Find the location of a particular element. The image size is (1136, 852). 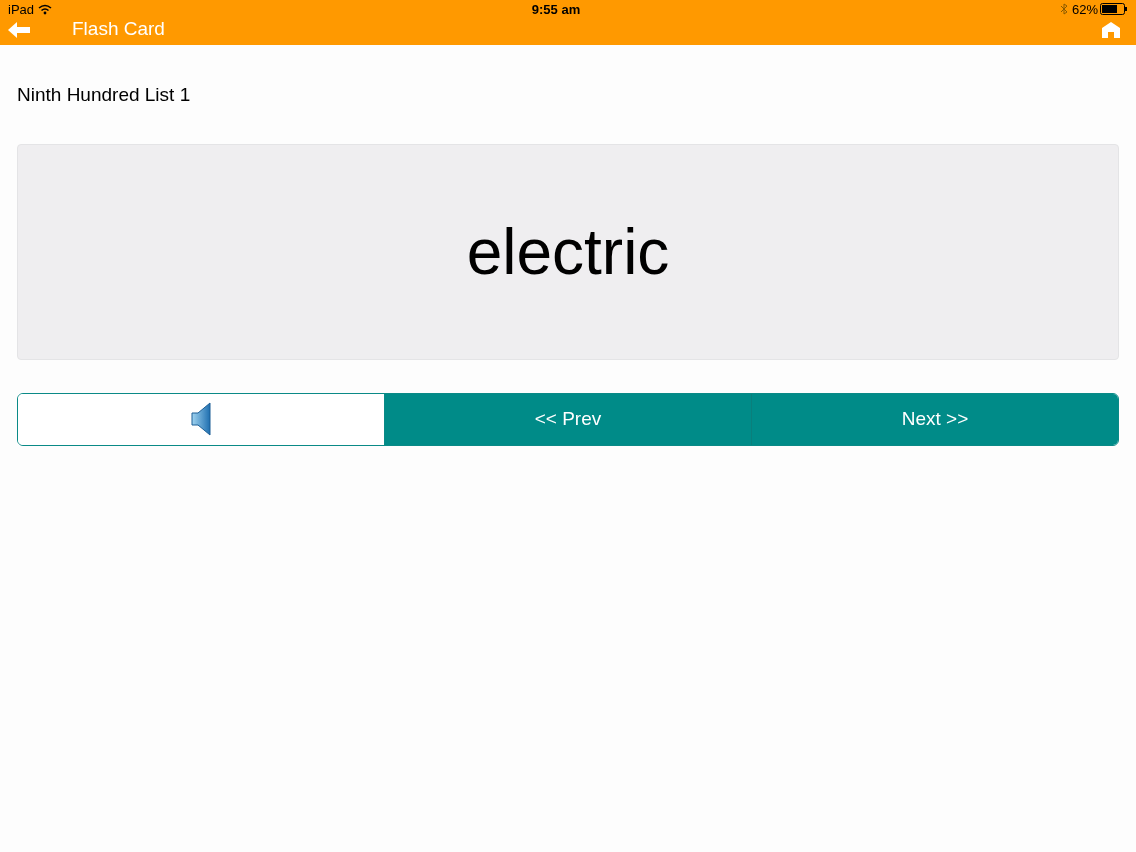

device-label: iPad is located at coordinates (21, 9).